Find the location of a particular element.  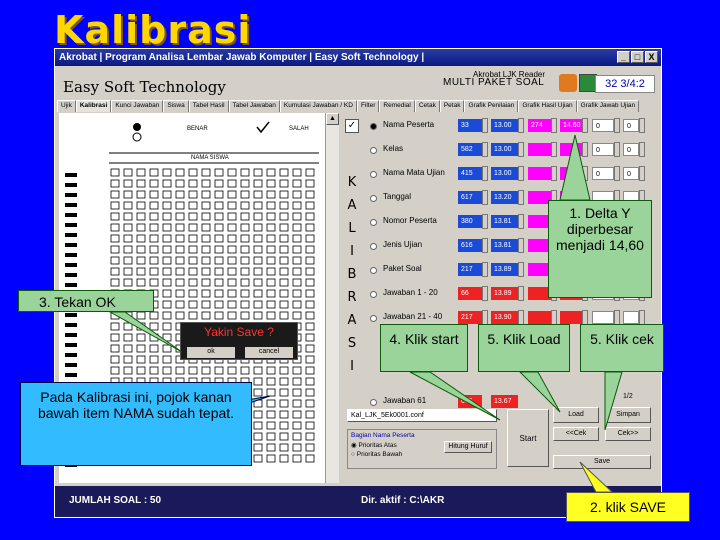

pencil-icon is located at coordinates (568, 83).